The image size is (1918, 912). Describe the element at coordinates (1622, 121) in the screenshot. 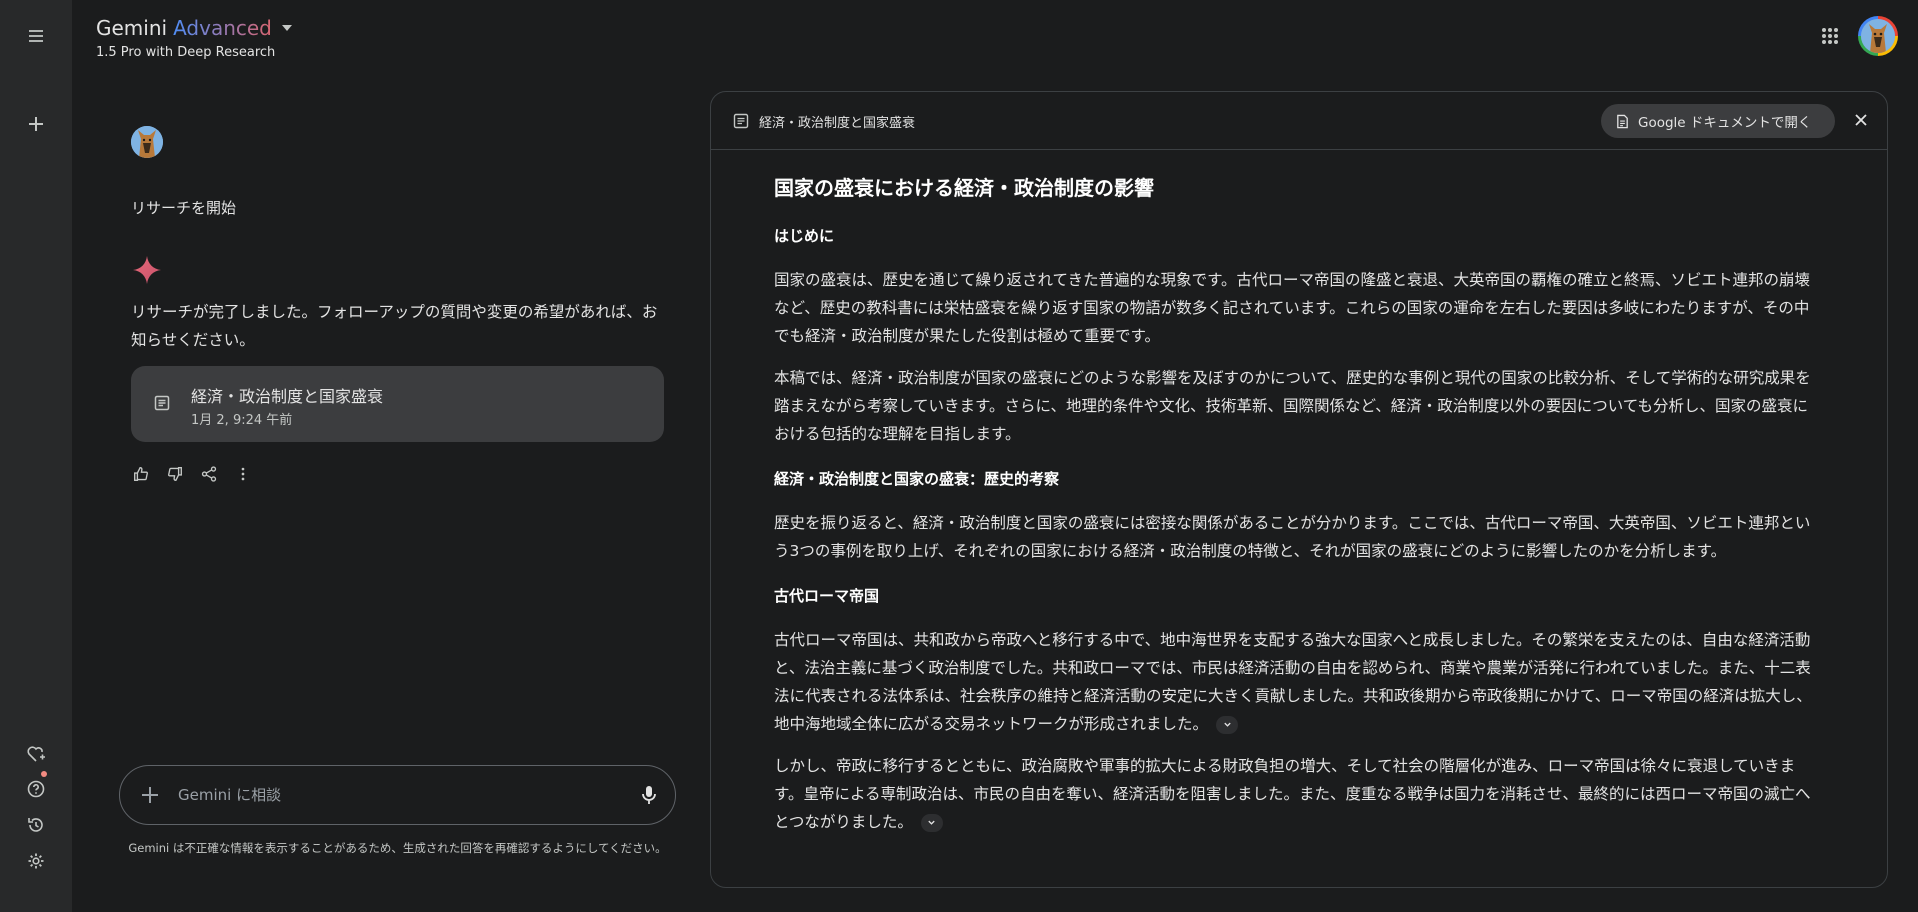

I see `google-docs-icon` at that location.